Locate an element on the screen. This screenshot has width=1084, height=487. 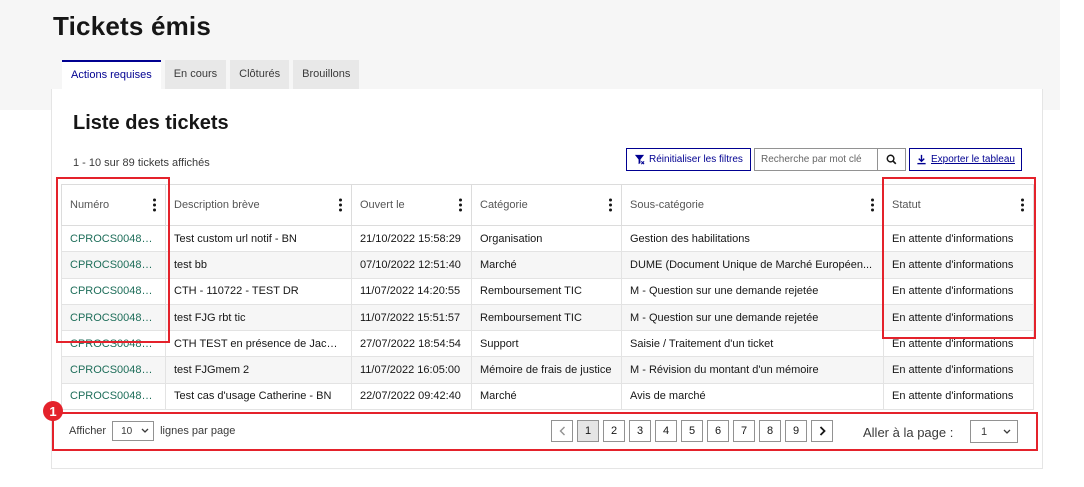
col-header-label: Numéro is located at coordinates (90, 205).